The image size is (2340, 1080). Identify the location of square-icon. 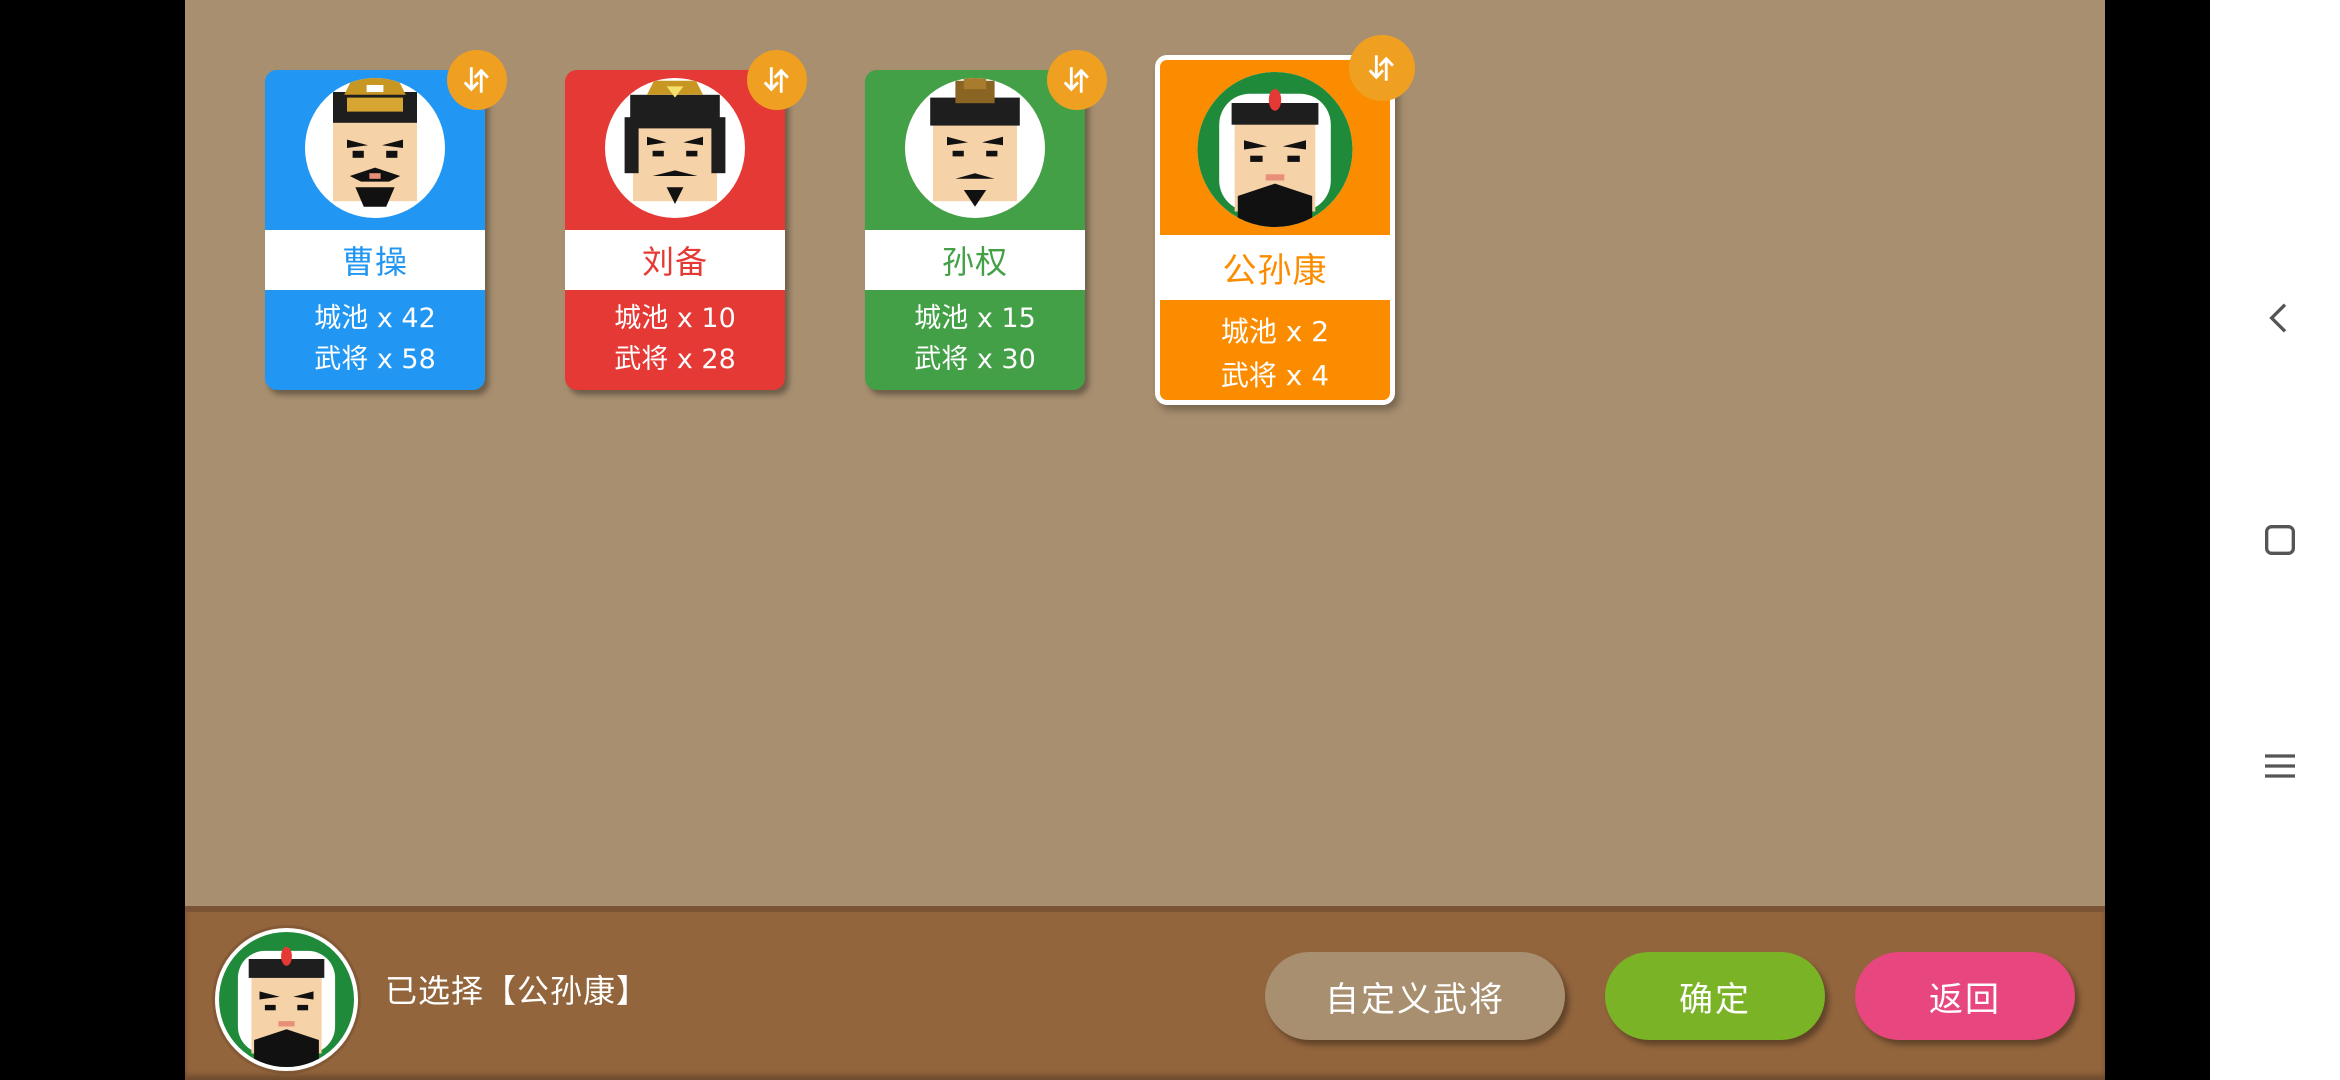
(2280, 540).